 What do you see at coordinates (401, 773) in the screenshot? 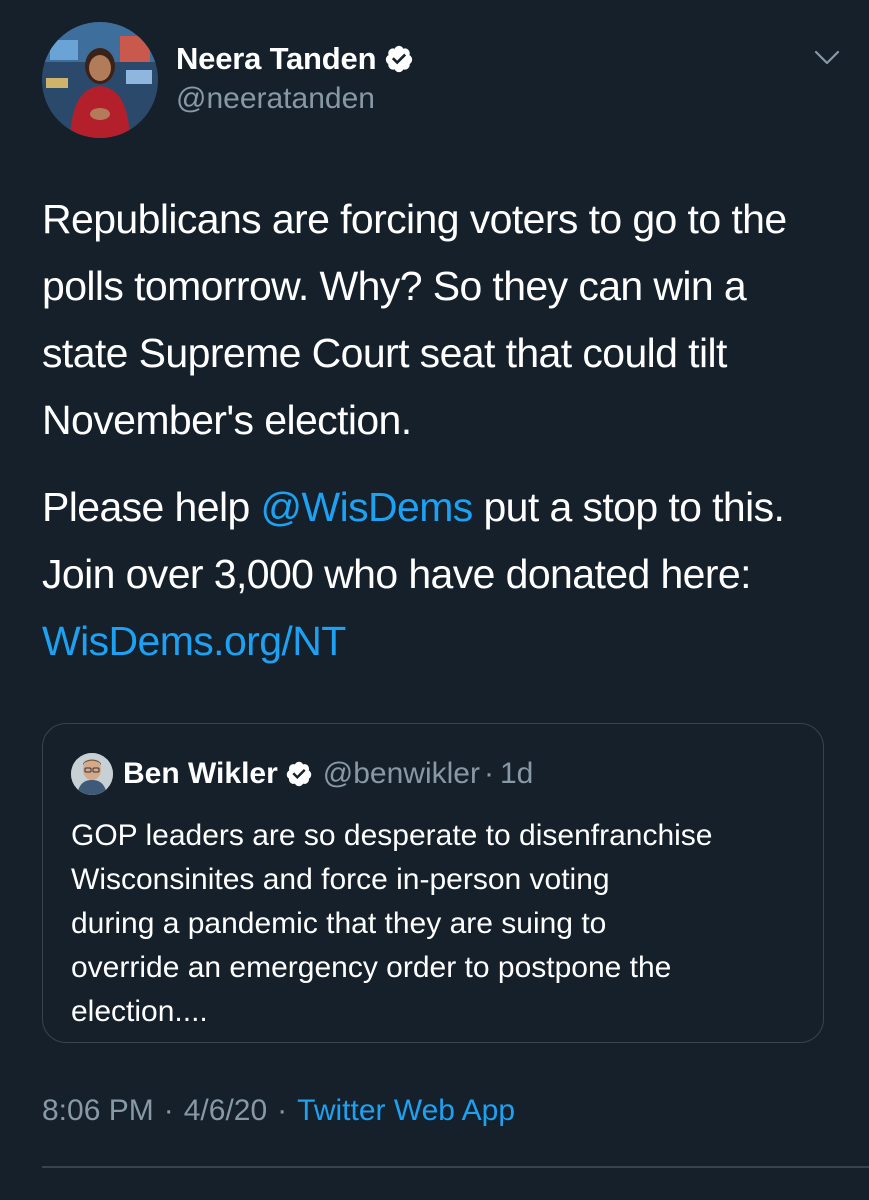
I see `quoted-author-handle: @benwikler` at bounding box center [401, 773].